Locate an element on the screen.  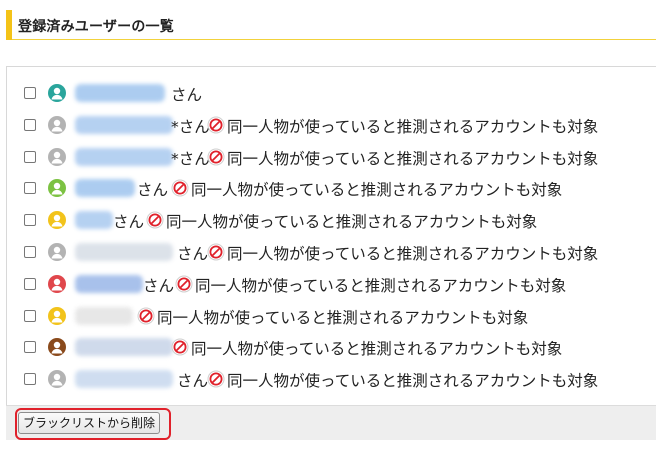
remove-from-blacklist-button: ブラックリストから削除 is located at coordinates (89, 423).